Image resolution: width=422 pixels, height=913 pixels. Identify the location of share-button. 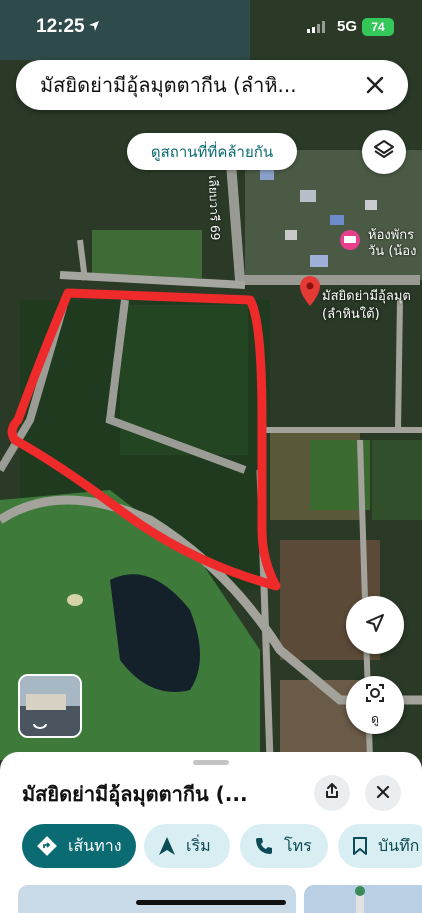
(332, 793).